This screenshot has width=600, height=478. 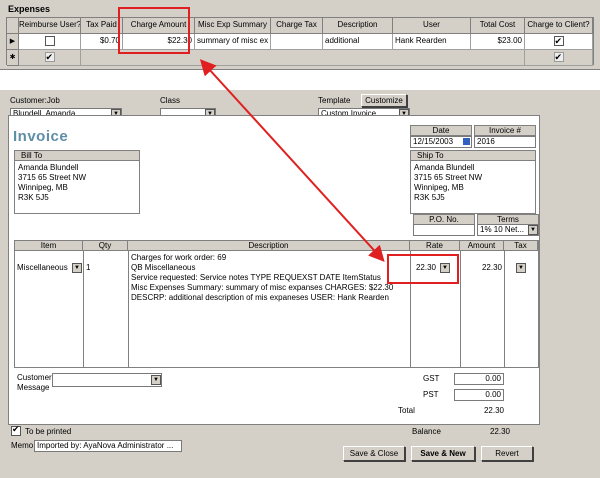 What do you see at coordinates (33, 387) in the screenshot?
I see `customer-message-label: Message` at bounding box center [33, 387].